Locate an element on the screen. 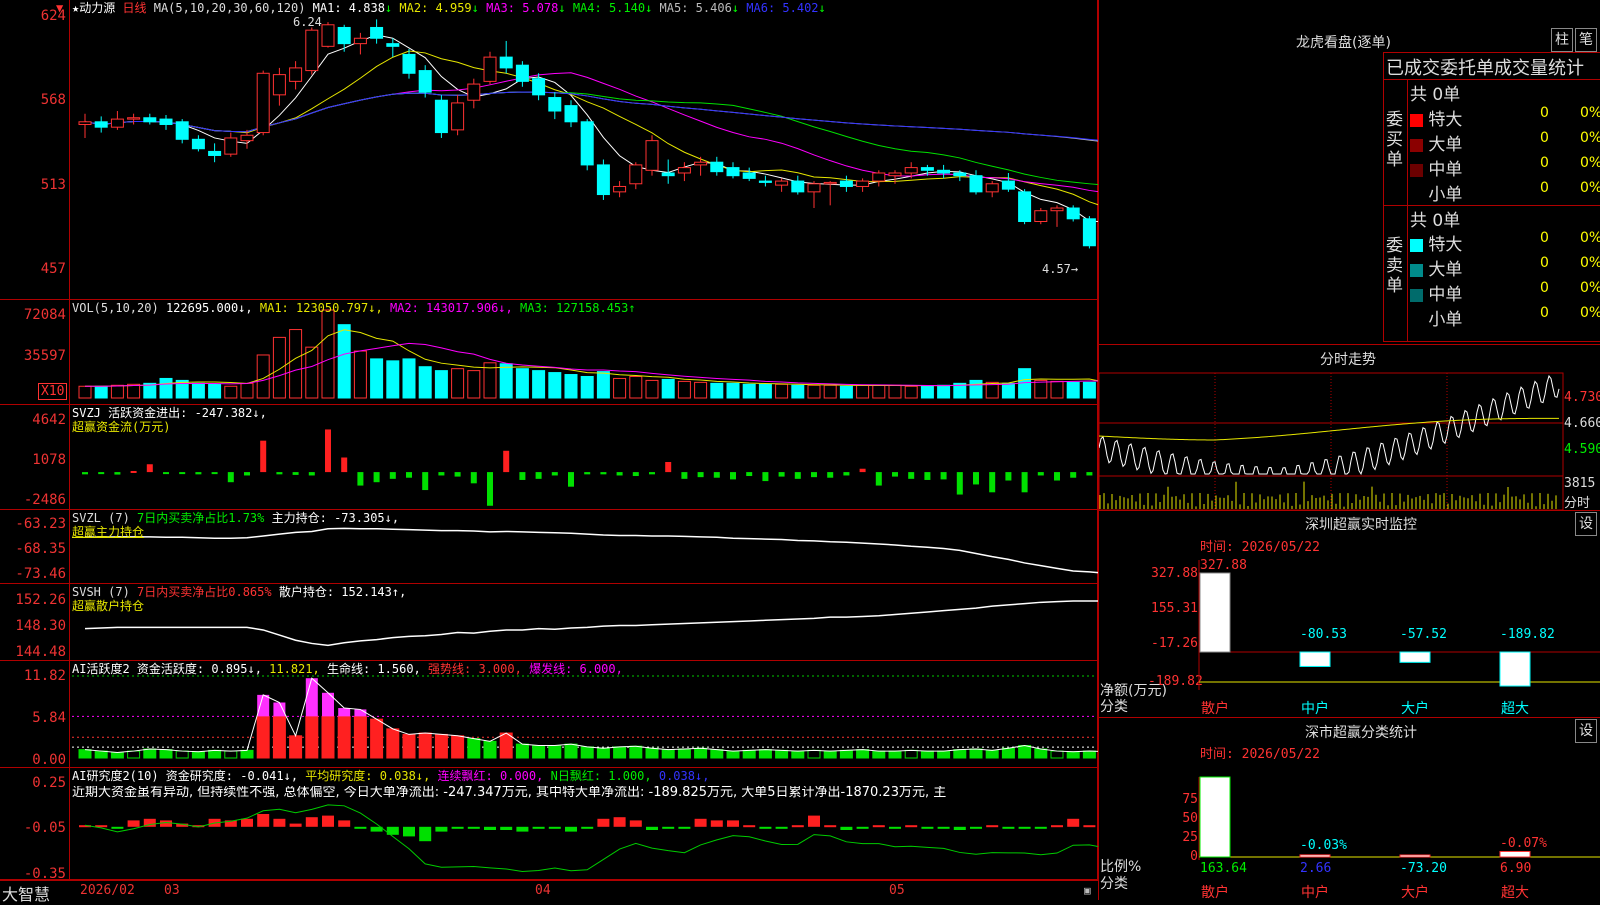  sz-monitor-bar is located at coordinates (1215, 612).